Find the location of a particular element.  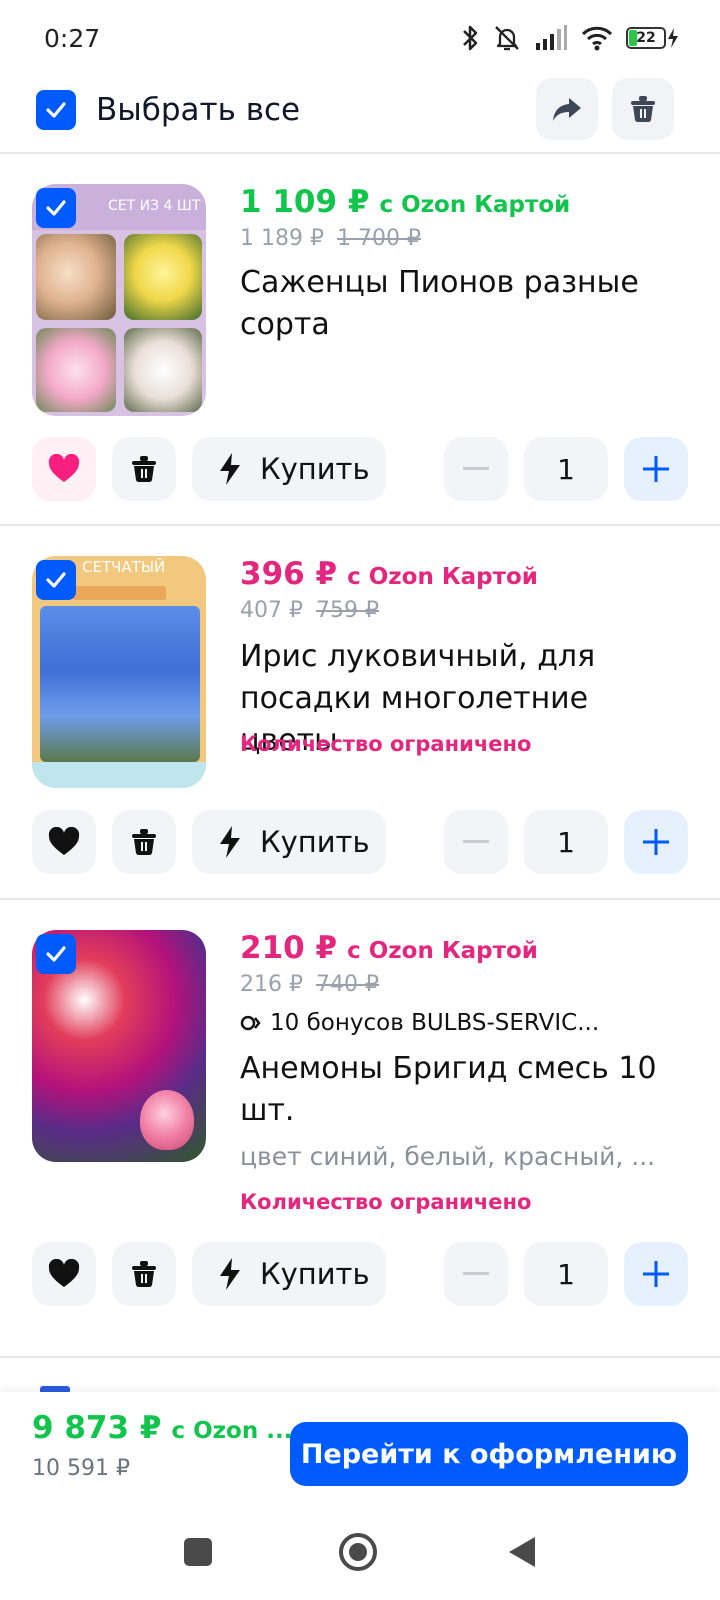

back-triangle-icon is located at coordinates (522, 1552).